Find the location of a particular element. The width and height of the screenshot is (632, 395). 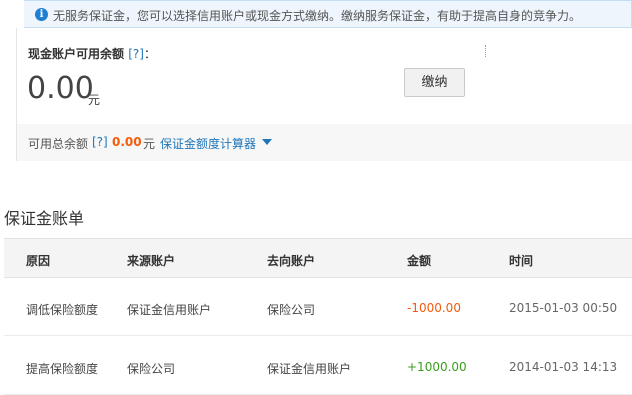

column-header-reason: 原因 is located at coordinates (38, 261).